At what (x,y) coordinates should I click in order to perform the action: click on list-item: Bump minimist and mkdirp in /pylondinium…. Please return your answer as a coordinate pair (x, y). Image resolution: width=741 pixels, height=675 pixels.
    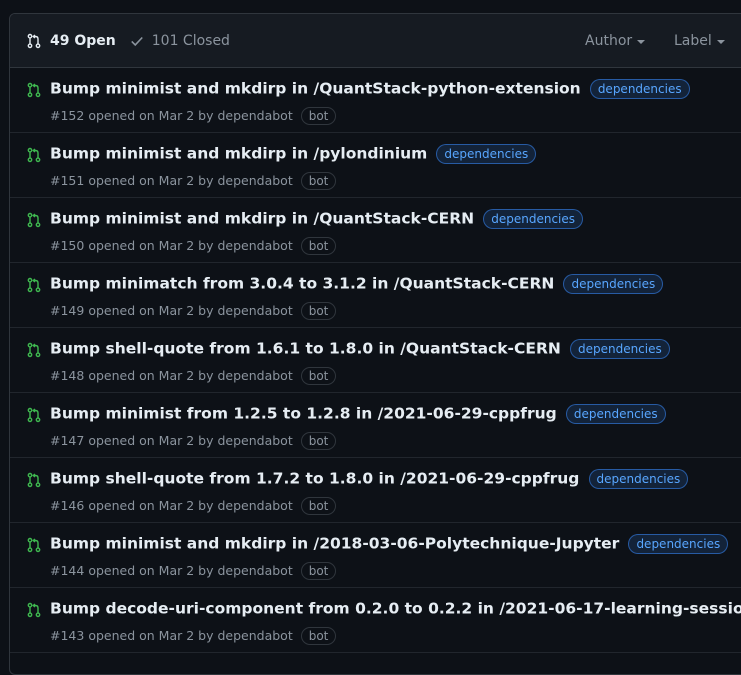
    Looking at the image, I should click on (375, 165).